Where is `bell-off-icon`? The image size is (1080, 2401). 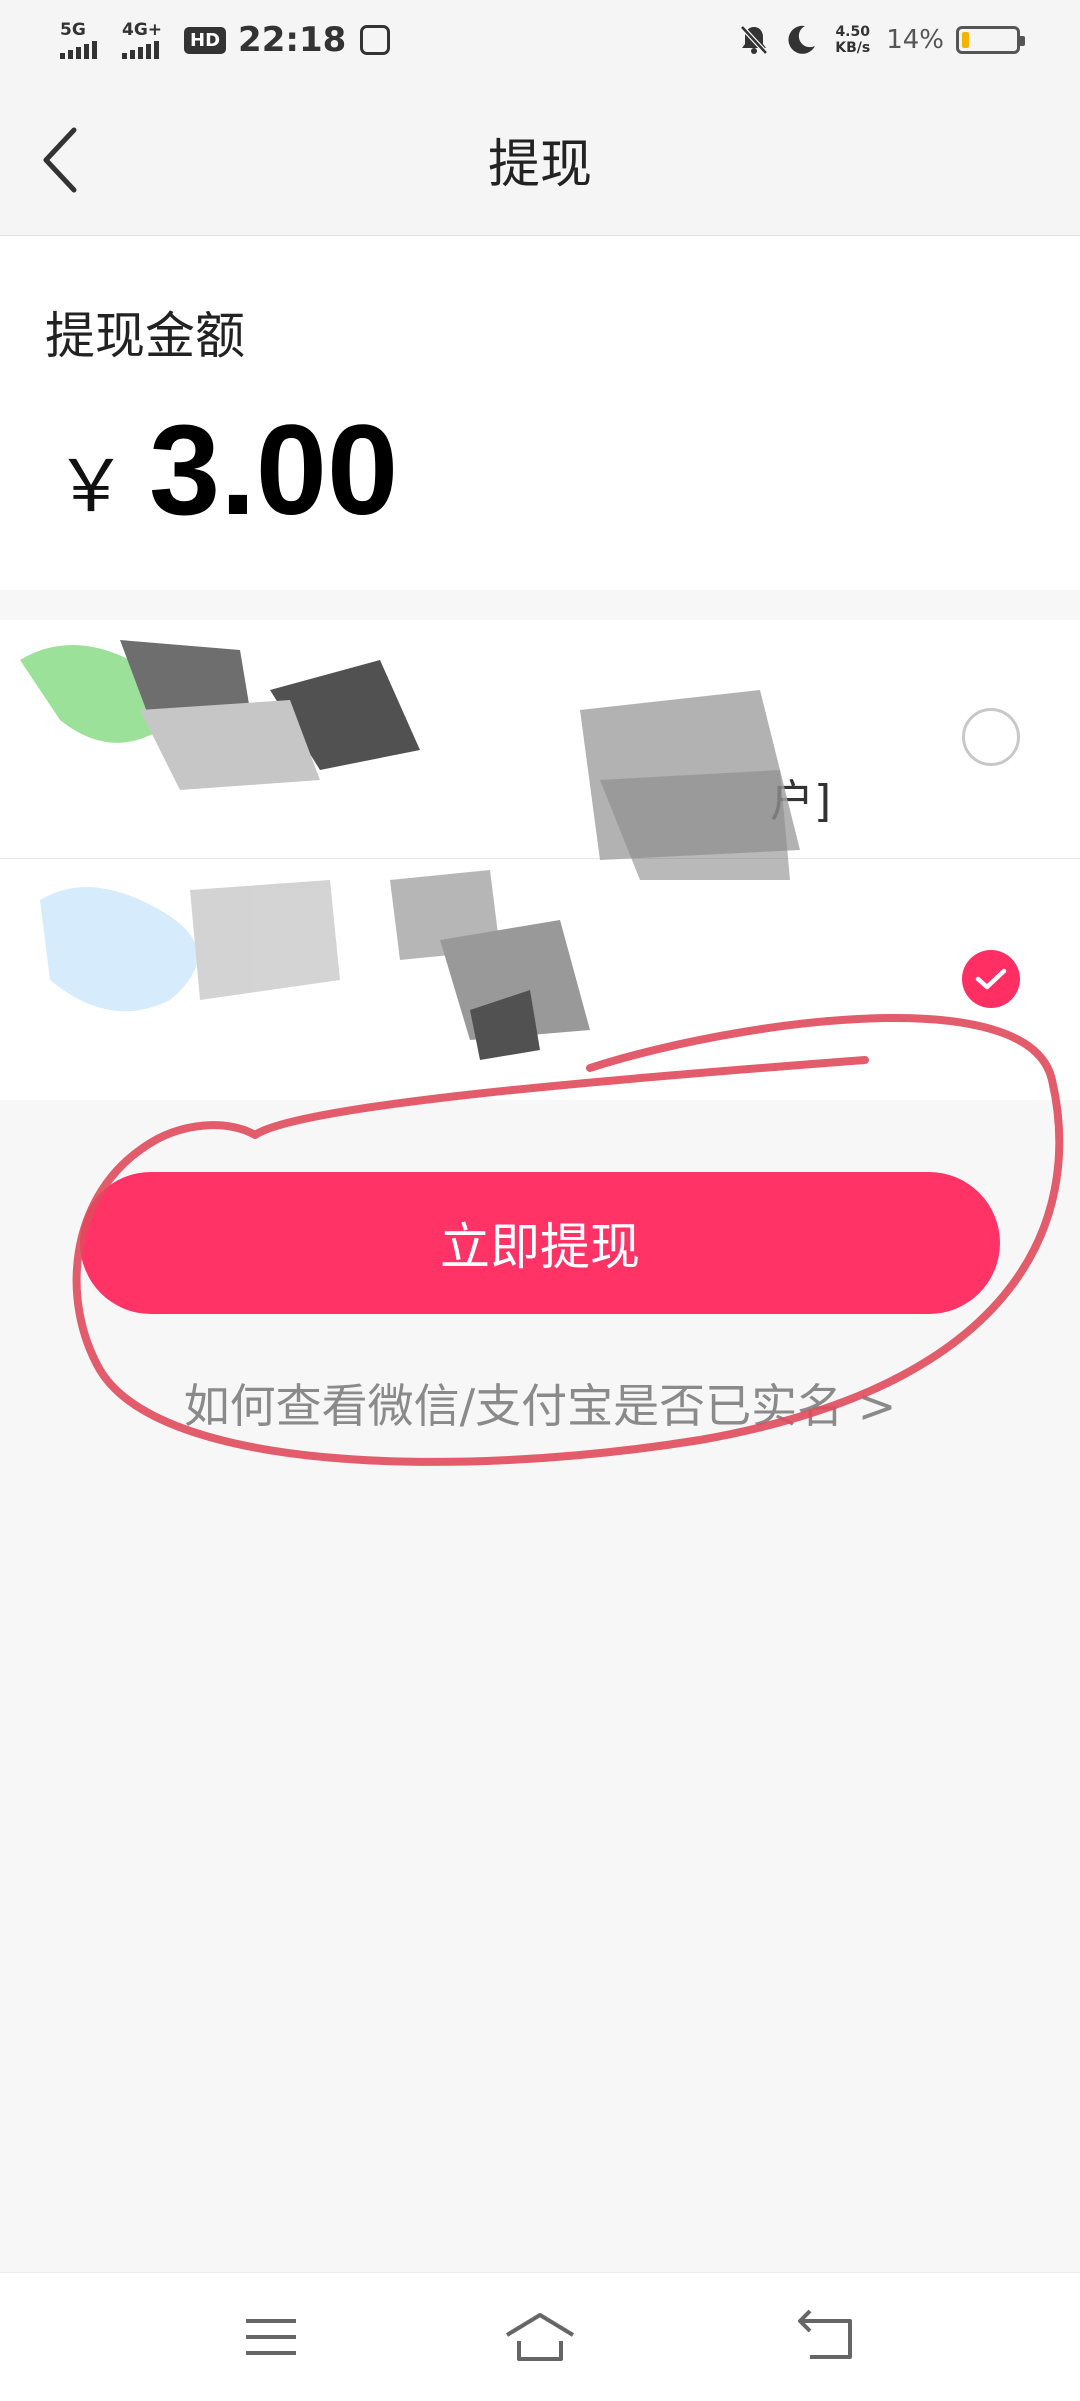 bell-off-icon is located at coordinates (754, 40).